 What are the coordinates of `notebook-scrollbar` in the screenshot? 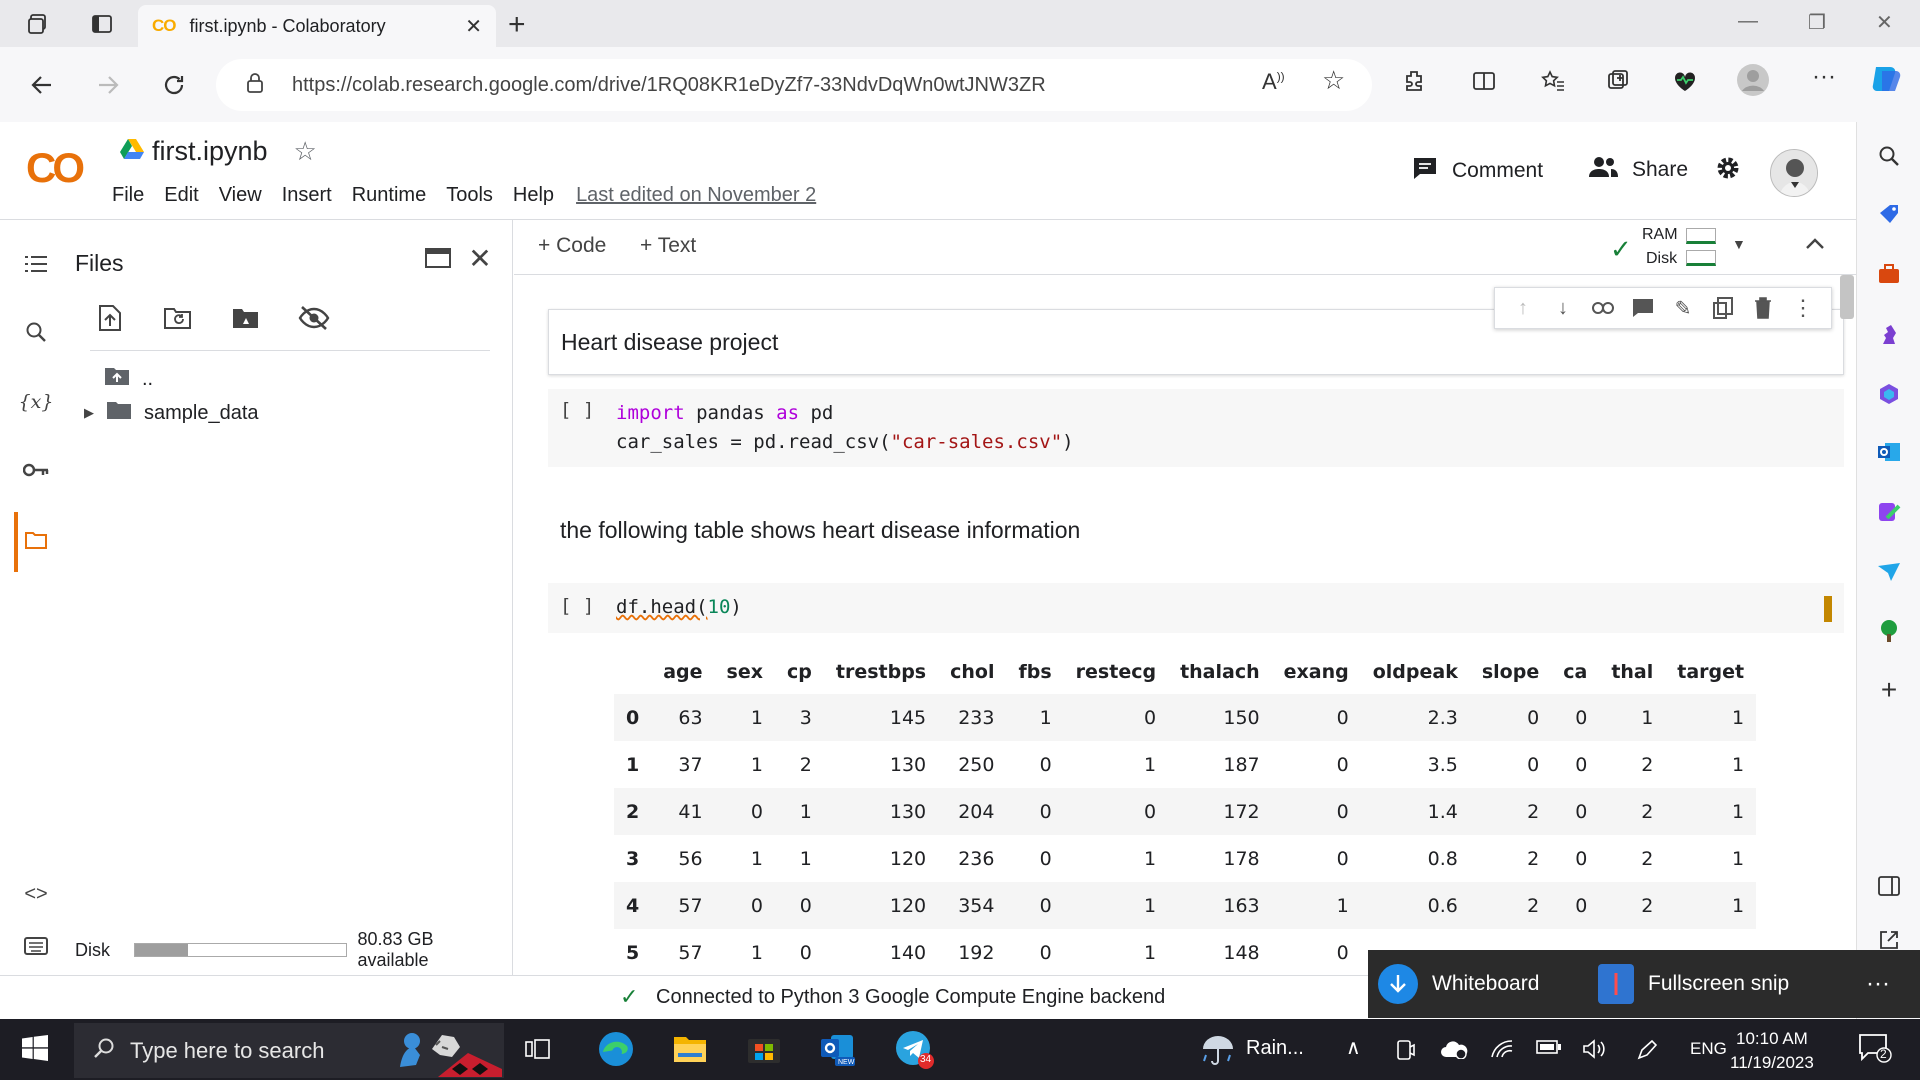 It's located at (1847, 297).